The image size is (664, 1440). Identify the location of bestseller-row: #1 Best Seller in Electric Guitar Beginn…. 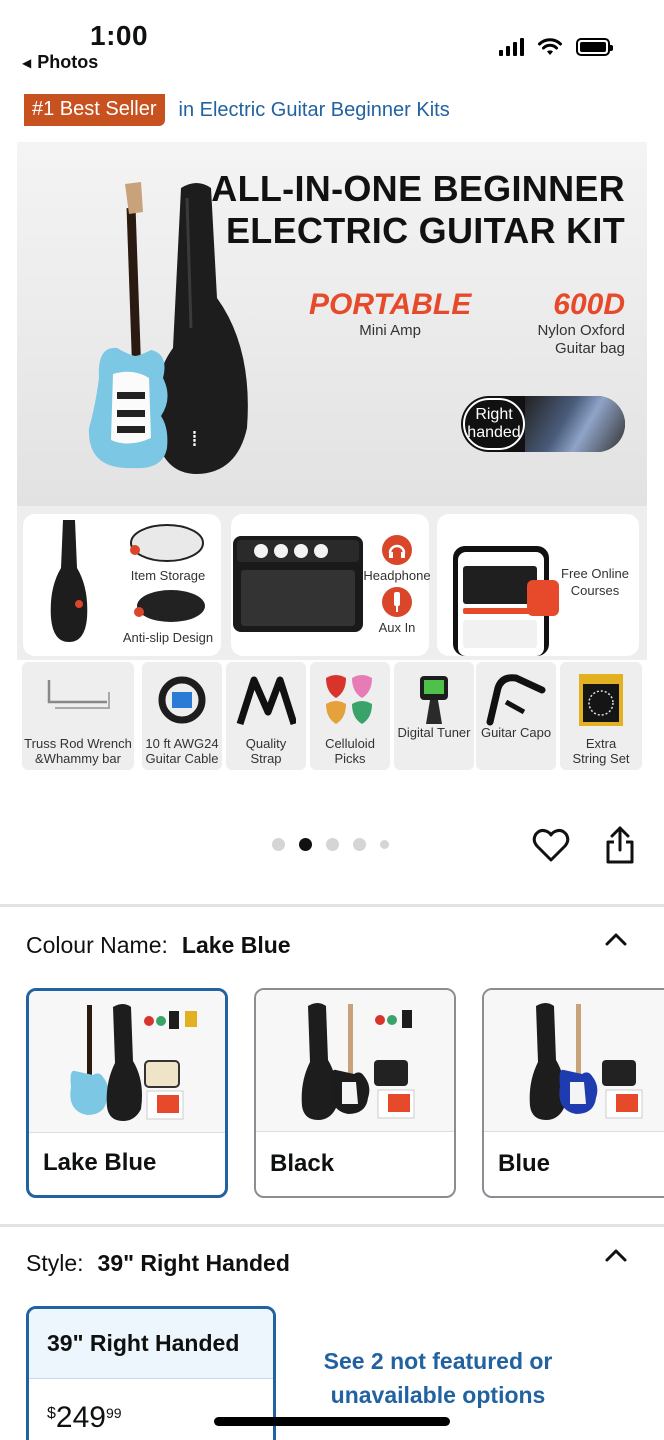
(237, 110).